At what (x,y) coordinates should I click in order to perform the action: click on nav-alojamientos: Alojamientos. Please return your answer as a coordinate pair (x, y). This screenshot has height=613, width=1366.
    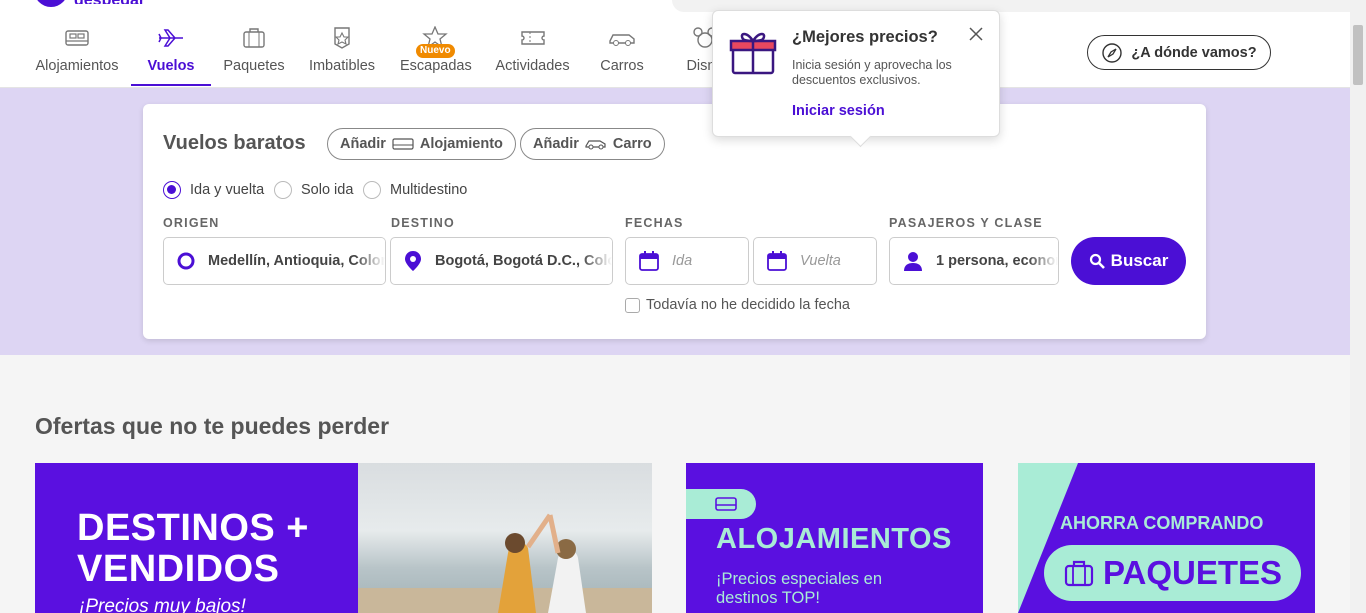
    Looking at the image, I should click on (77, 56).